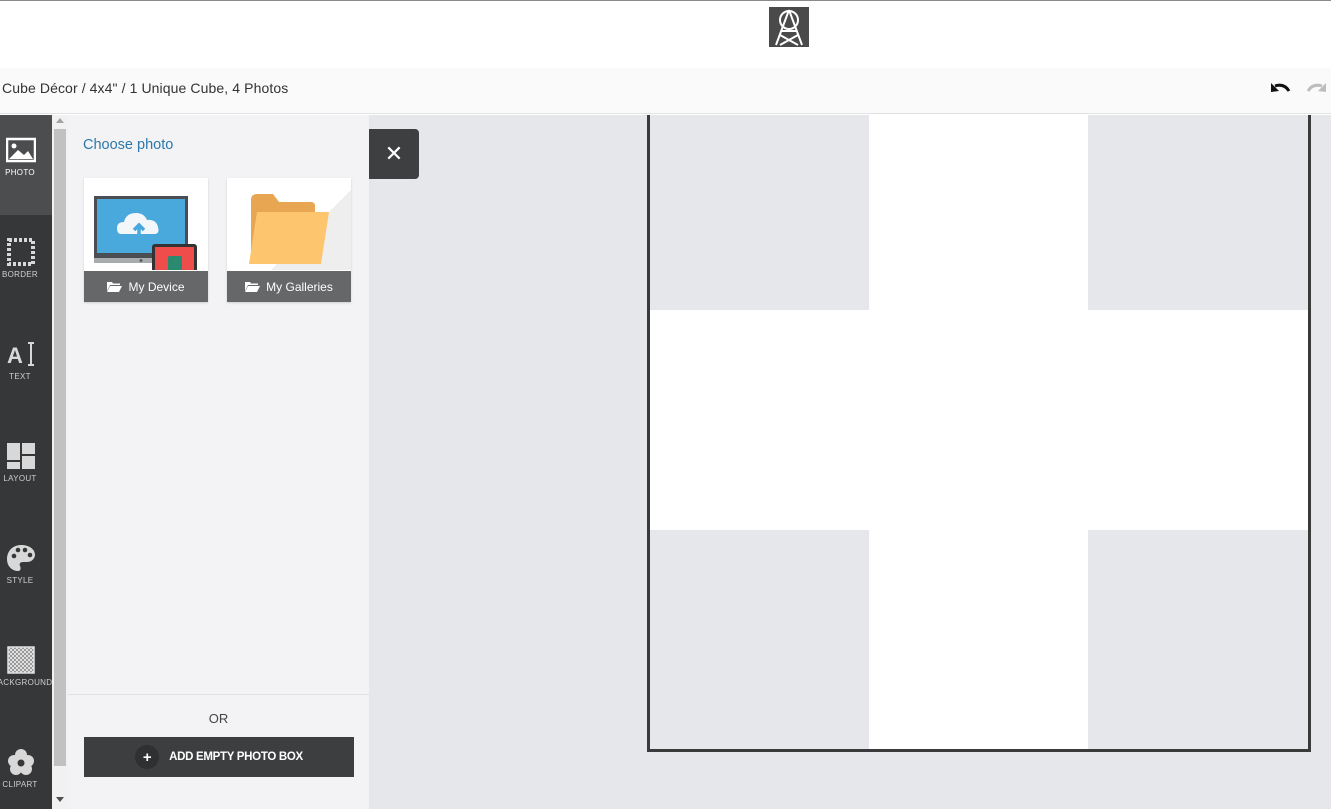 The image size is (1331, 809). I want to click on tower-logo-icon, so click(789, 27).